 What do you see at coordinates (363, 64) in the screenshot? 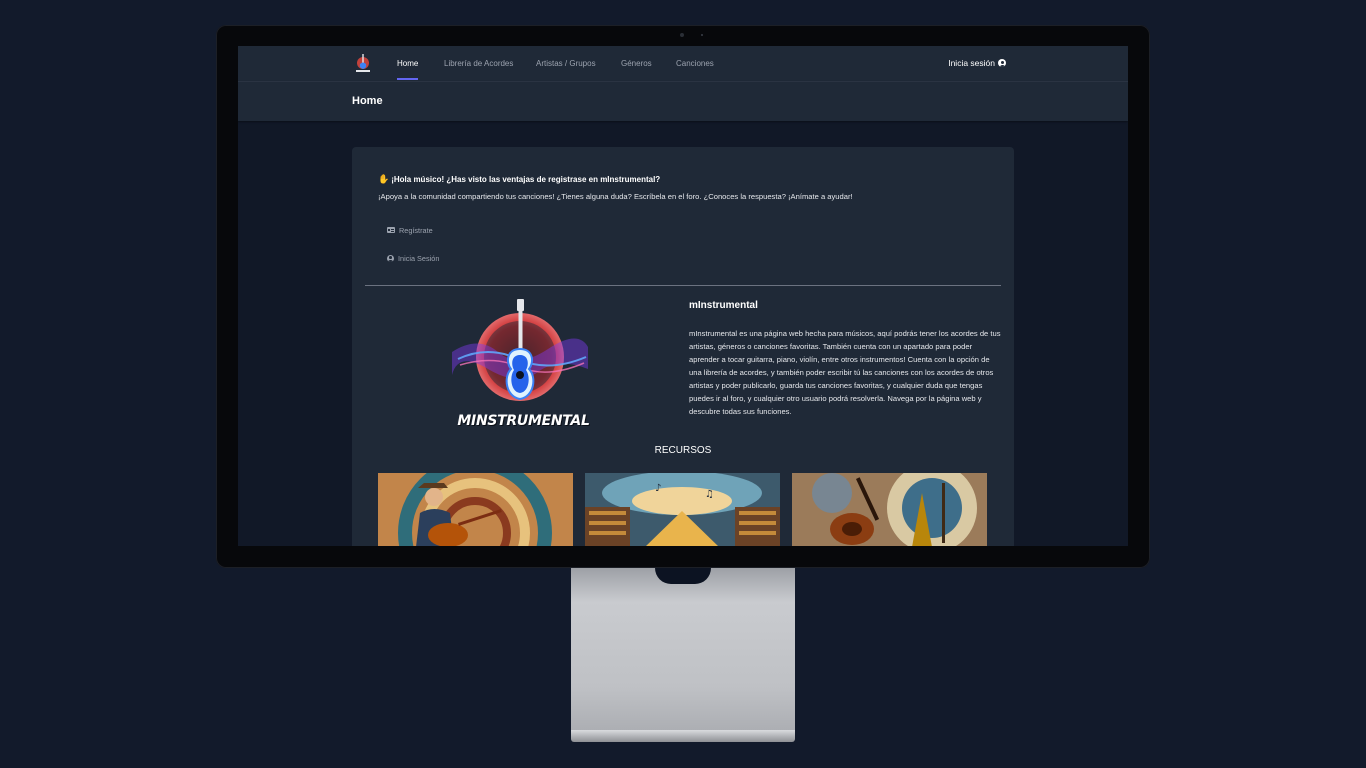
I see `site-logo-icon` at bounding box center [363, 64].